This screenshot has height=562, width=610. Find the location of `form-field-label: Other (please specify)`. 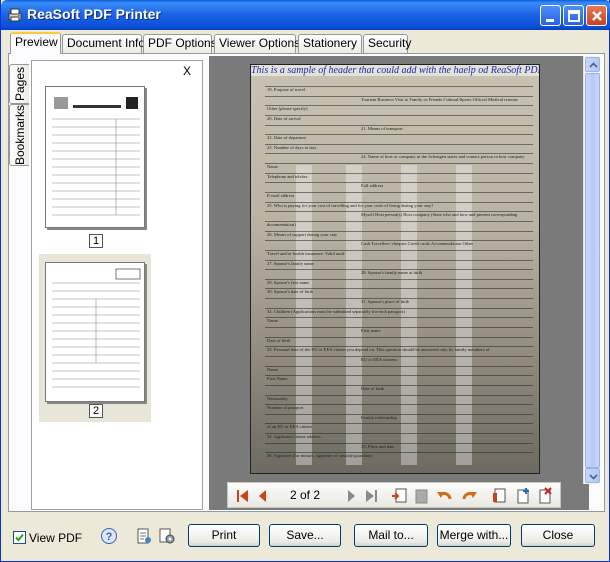

form-field-label: Other (please specify) is located at coordinates (287, 109).